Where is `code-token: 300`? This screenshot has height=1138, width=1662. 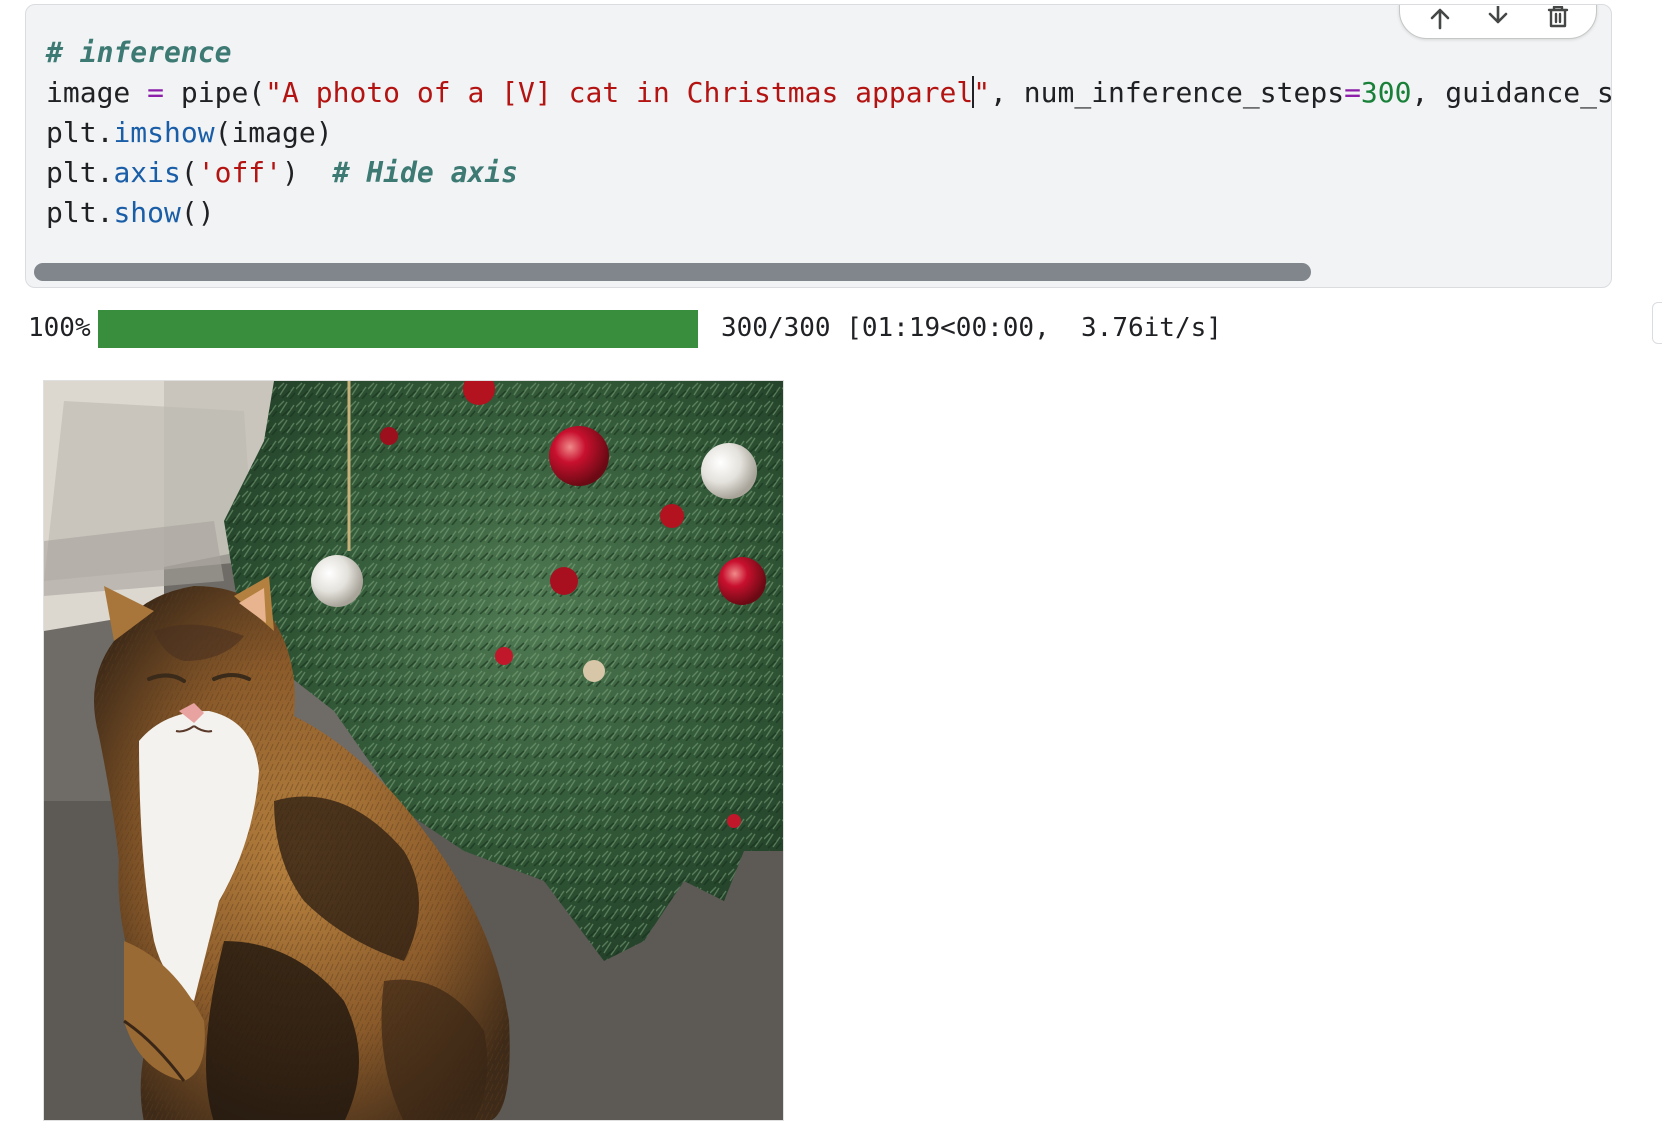
code-token: 300 is located at coordinates (1386, 92).